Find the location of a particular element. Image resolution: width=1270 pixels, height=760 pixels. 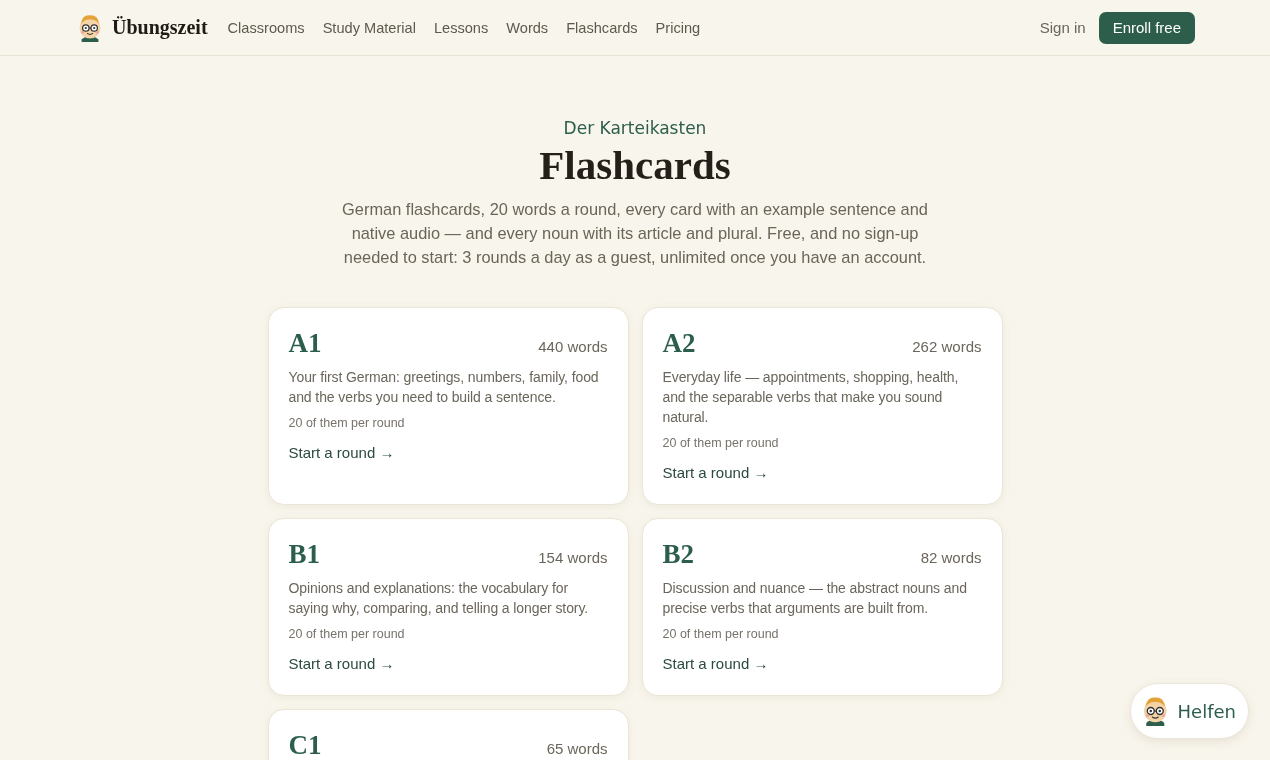

nav-link: Words is located at coordinates (527, 27).